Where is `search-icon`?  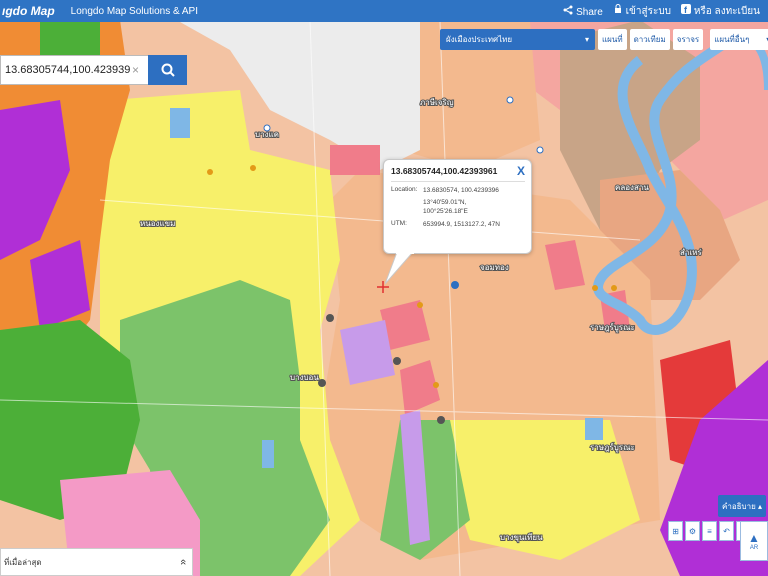
search-icon is located at coordinates (168, 70).